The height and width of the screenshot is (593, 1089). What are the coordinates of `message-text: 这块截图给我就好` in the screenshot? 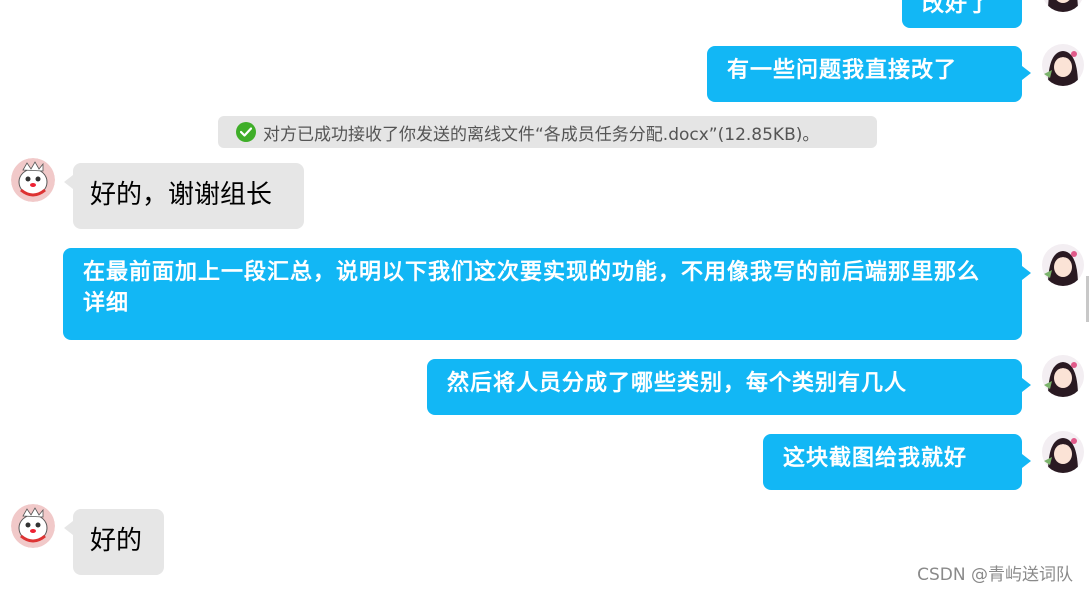 It's located at (875, 458).